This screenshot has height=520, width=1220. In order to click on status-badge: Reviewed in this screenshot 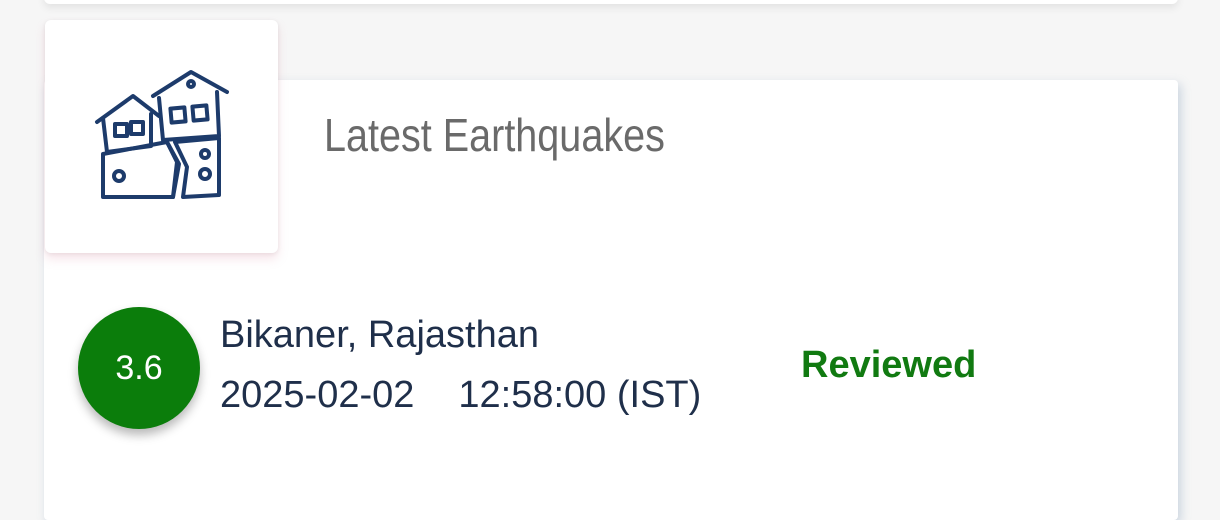, I will do `click(889, 365)`.